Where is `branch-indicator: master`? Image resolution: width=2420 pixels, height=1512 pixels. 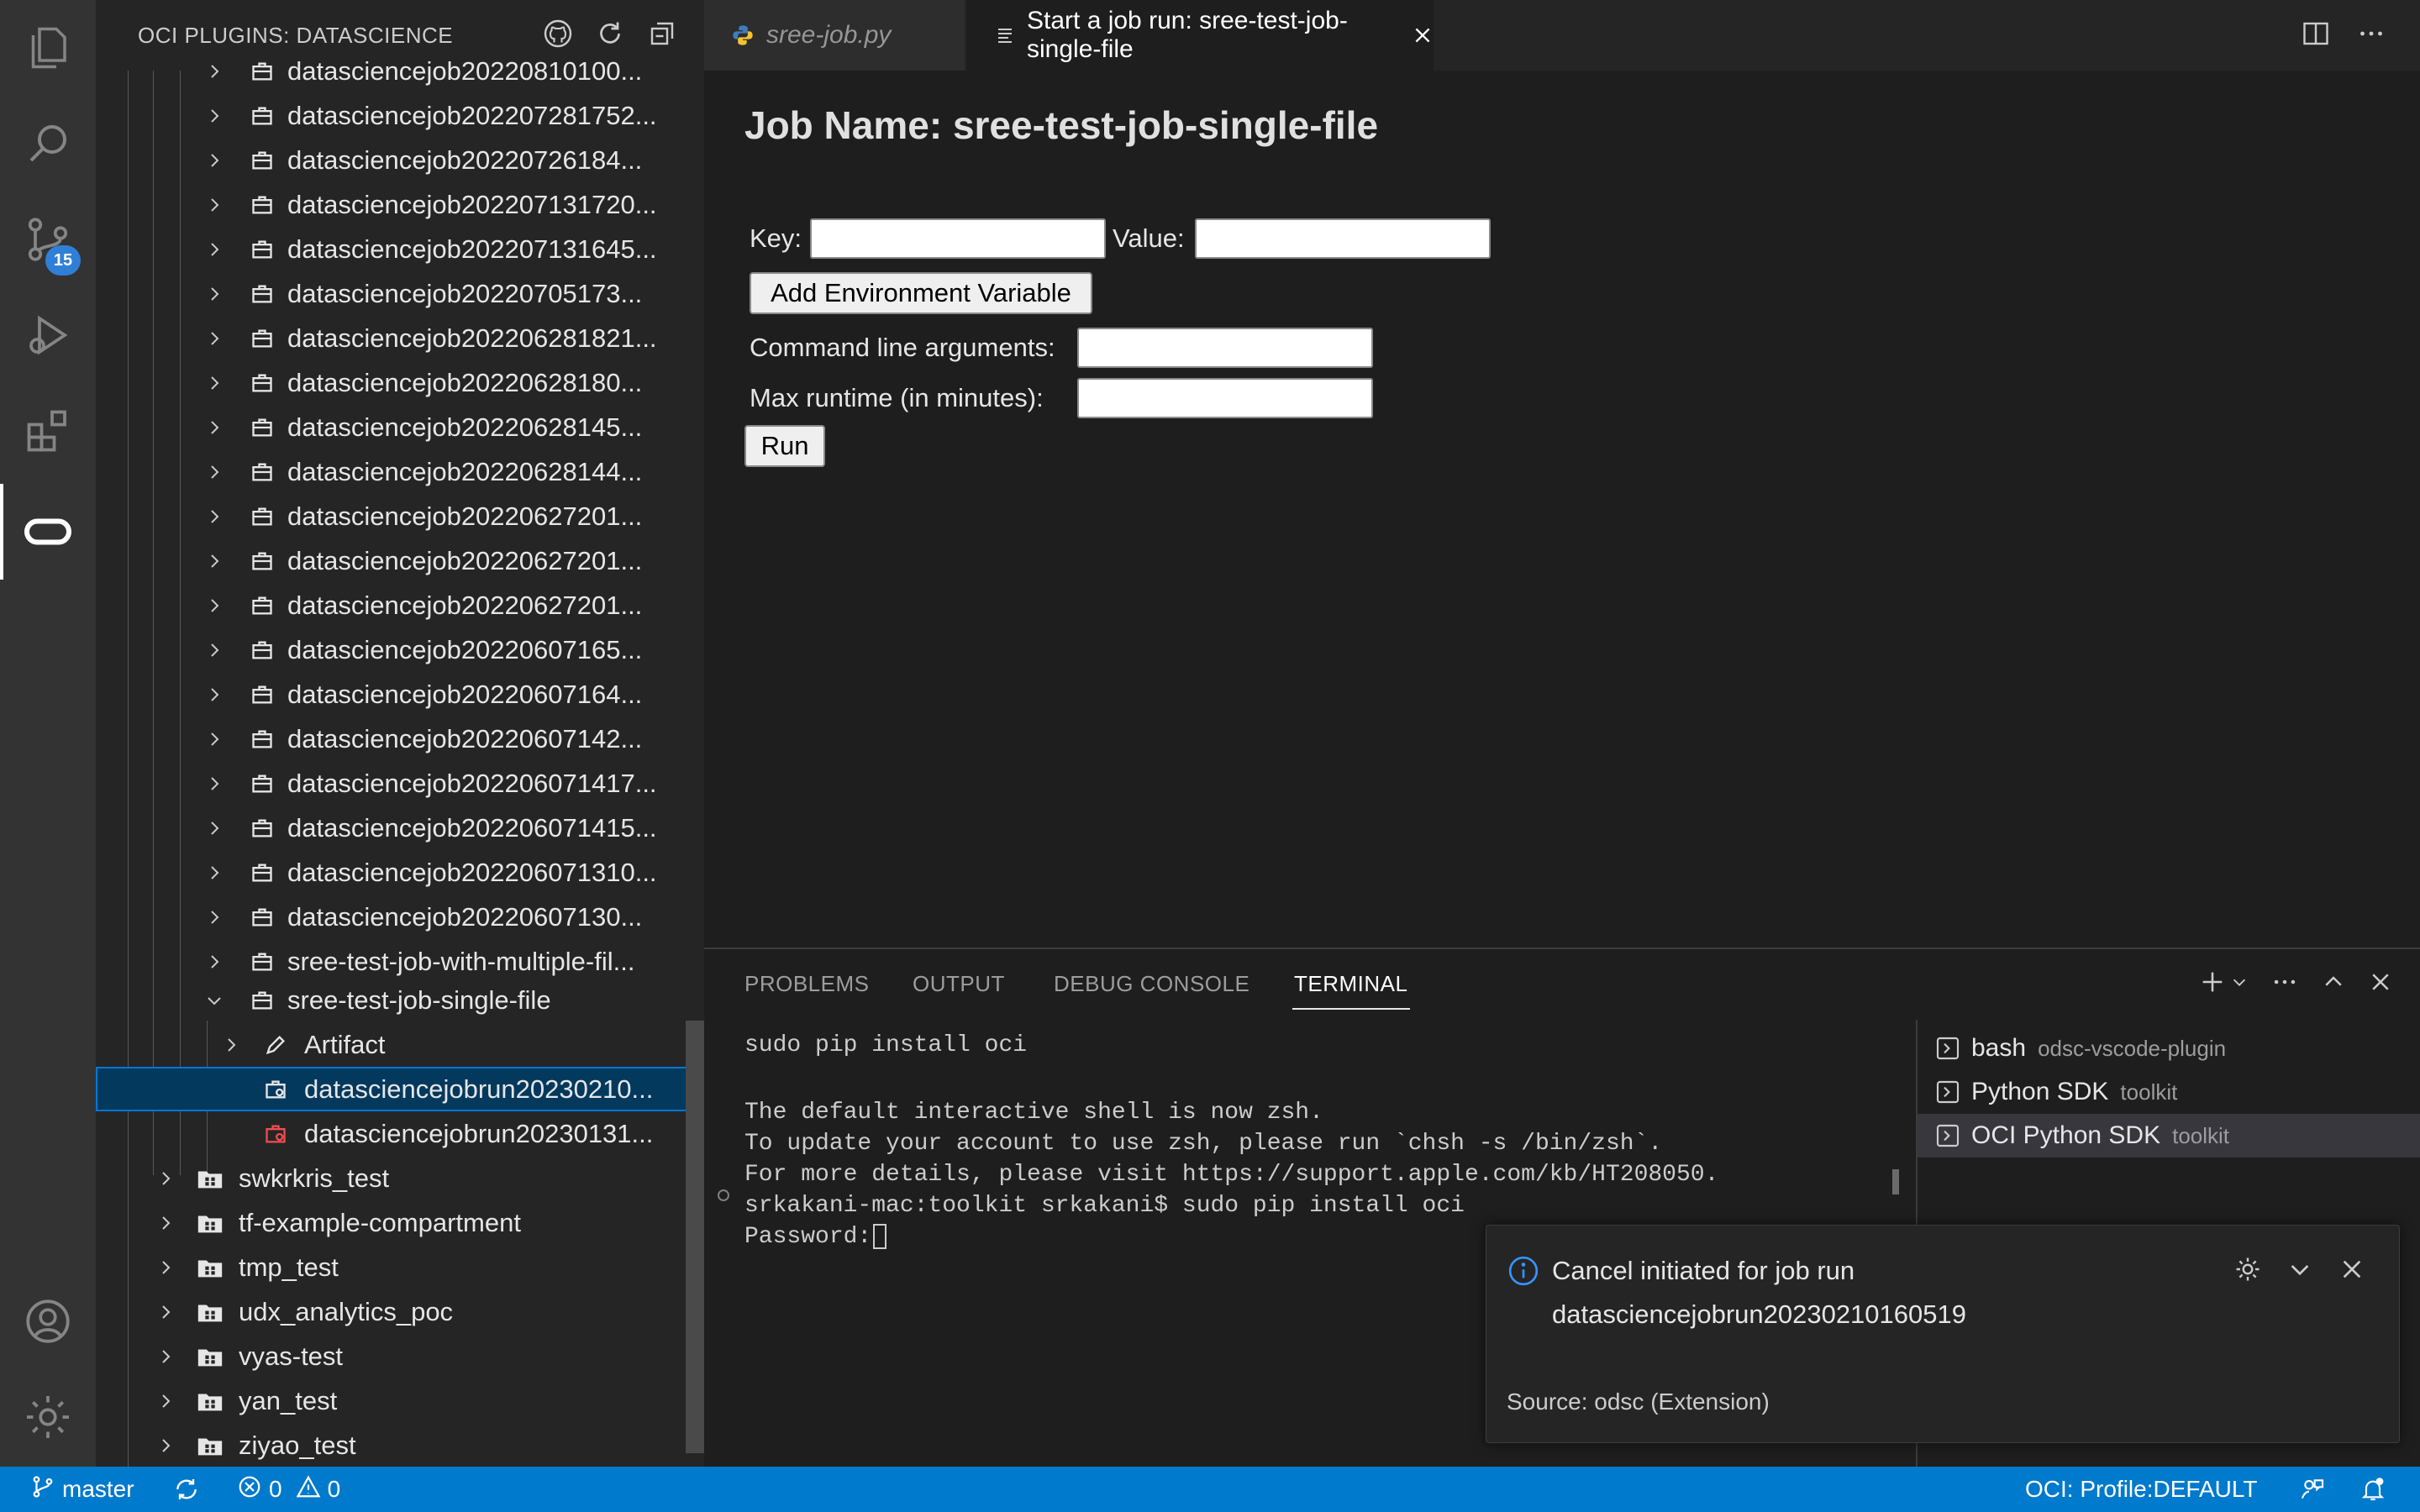
branch-indicator: master is located at coordinates (82, 1489).